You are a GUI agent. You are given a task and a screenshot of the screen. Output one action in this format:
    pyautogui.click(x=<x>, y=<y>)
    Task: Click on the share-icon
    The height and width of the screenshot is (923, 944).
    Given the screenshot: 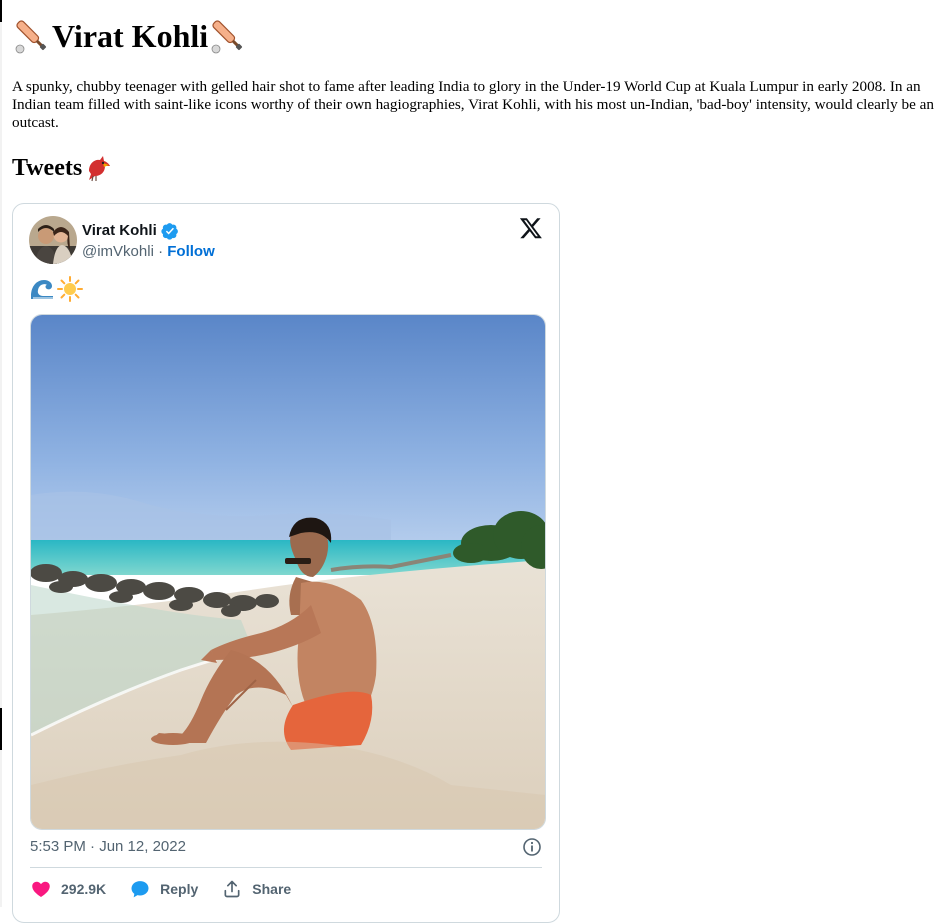 What is the action you would take?
    pyautogui.click(x=232, y=889)
    